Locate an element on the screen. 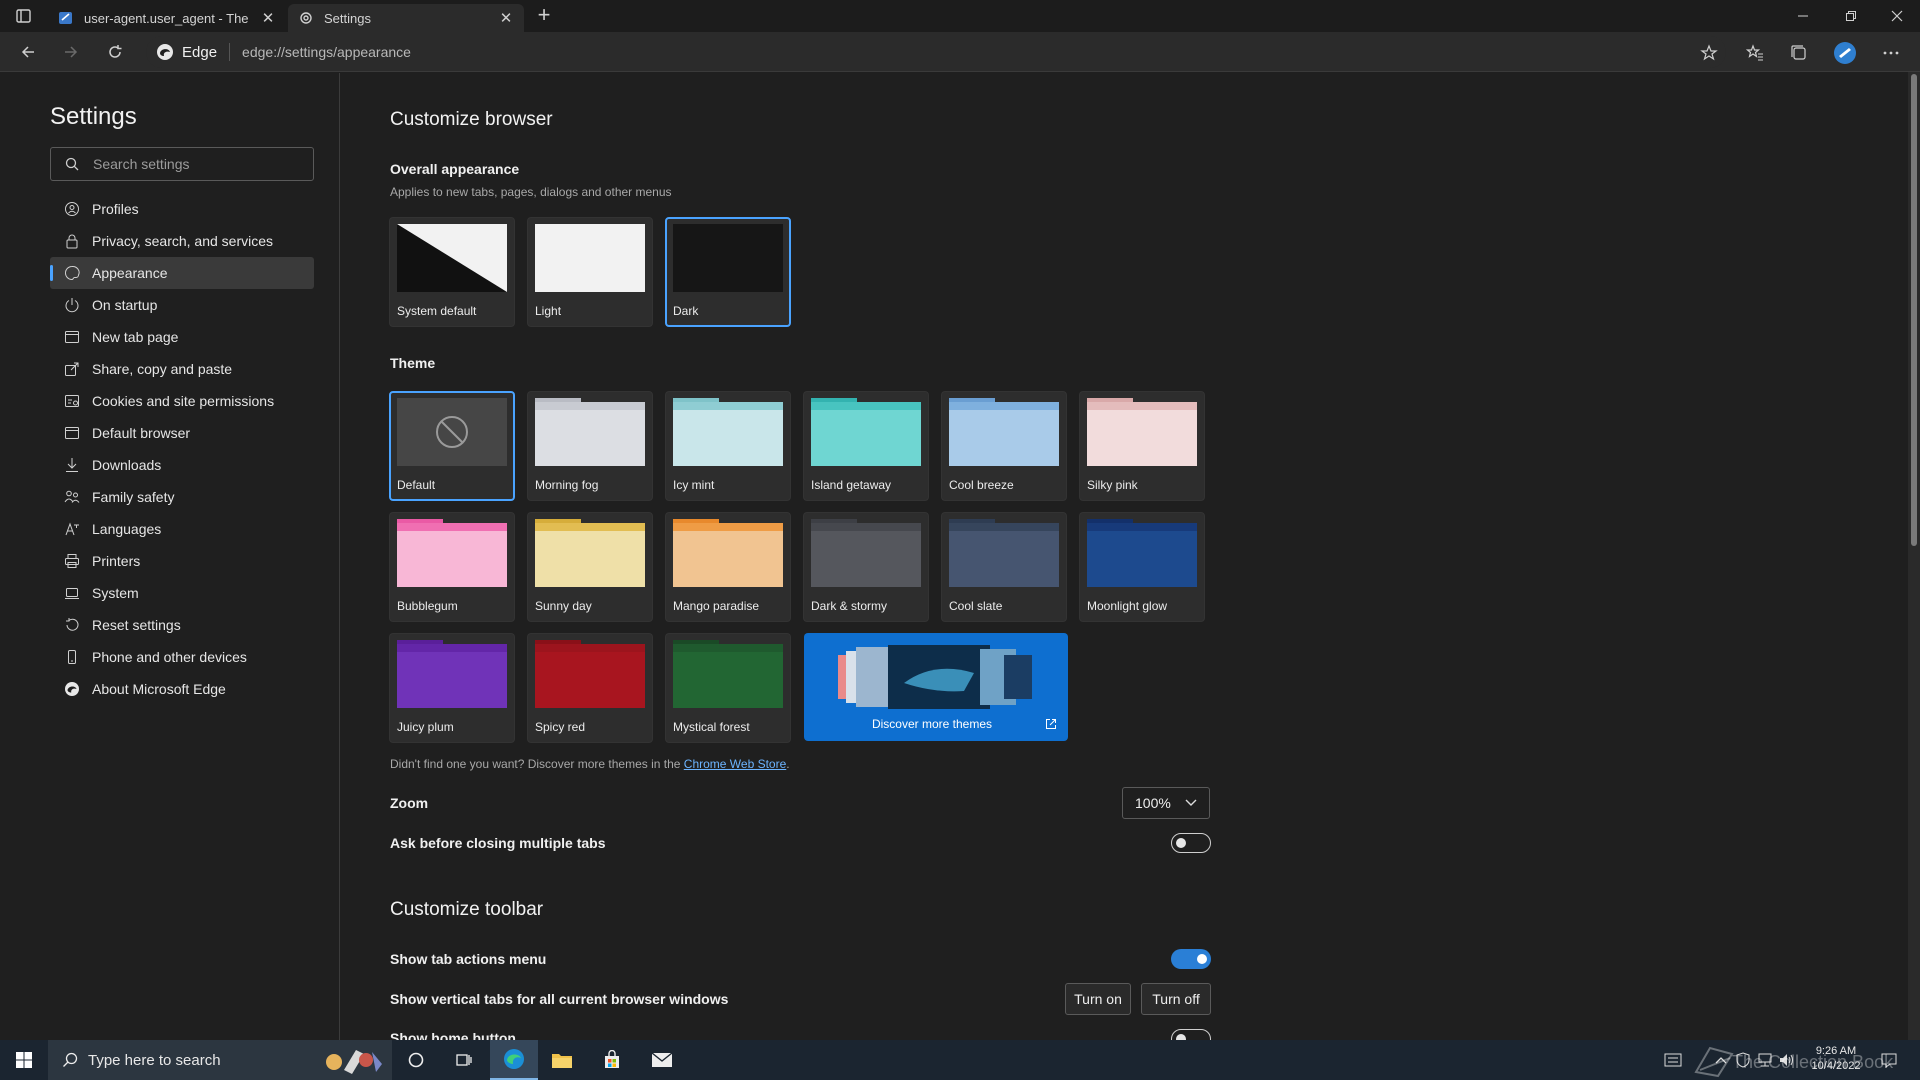 The height and width of the screenshot is (1080, 1920). add-favorite-icon is located at coordinates (1709, 53).